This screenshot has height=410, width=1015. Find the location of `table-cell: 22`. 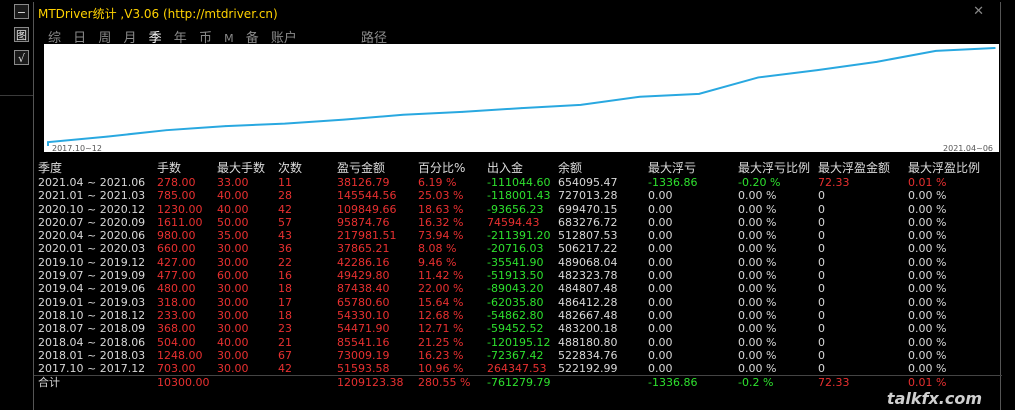

table-cell: 22 is located at coordinates (285, 262).